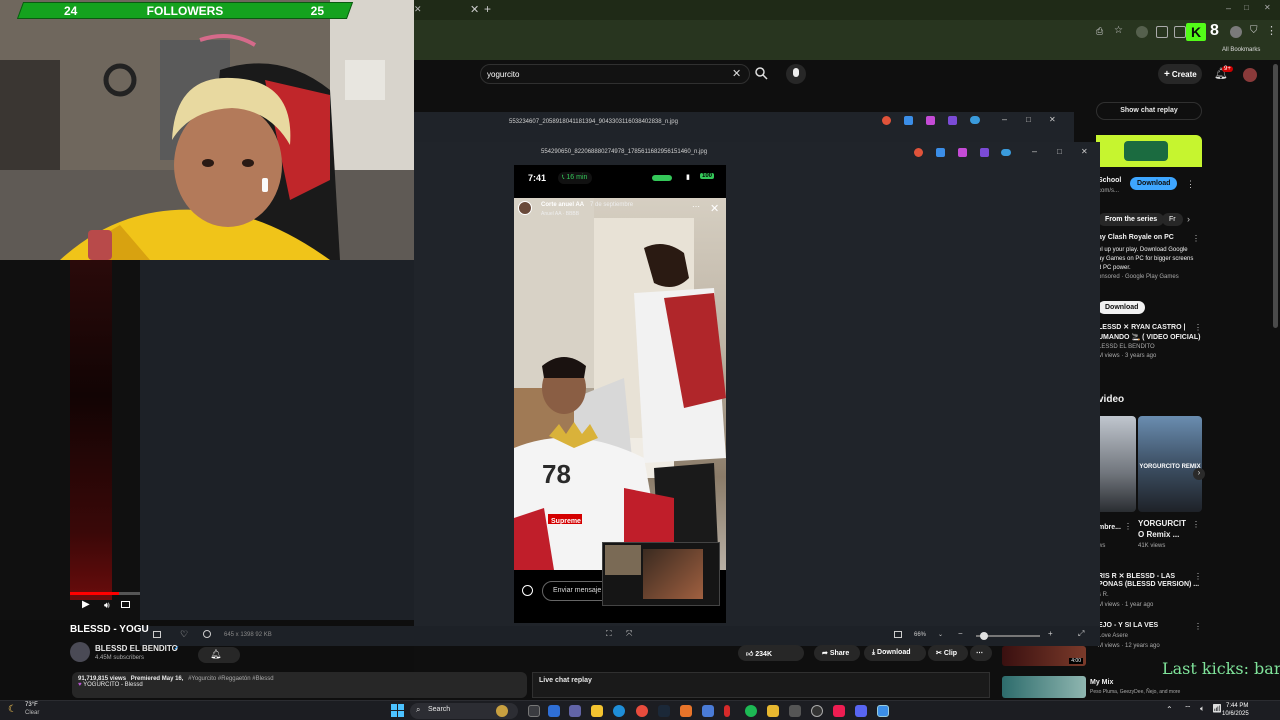 Image resolution: width=1280 pixels, height=720 pixels. Describe the element at coordinates (1250, 75) in the screenshot. I see `account-avatar` at that location.